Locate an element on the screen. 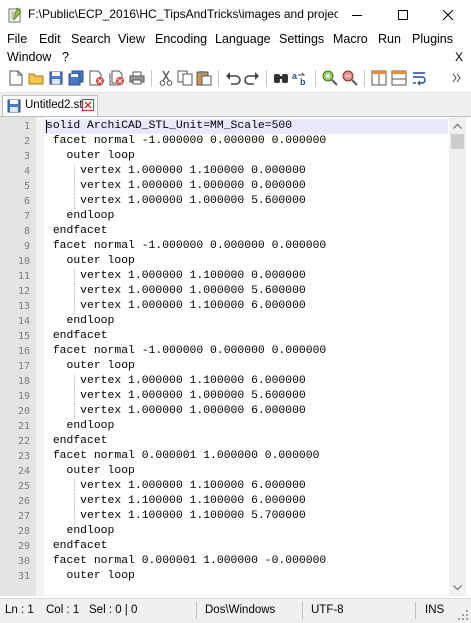 The image size is (471, 623). line-number: 30 is located at coordinates (23, 561).